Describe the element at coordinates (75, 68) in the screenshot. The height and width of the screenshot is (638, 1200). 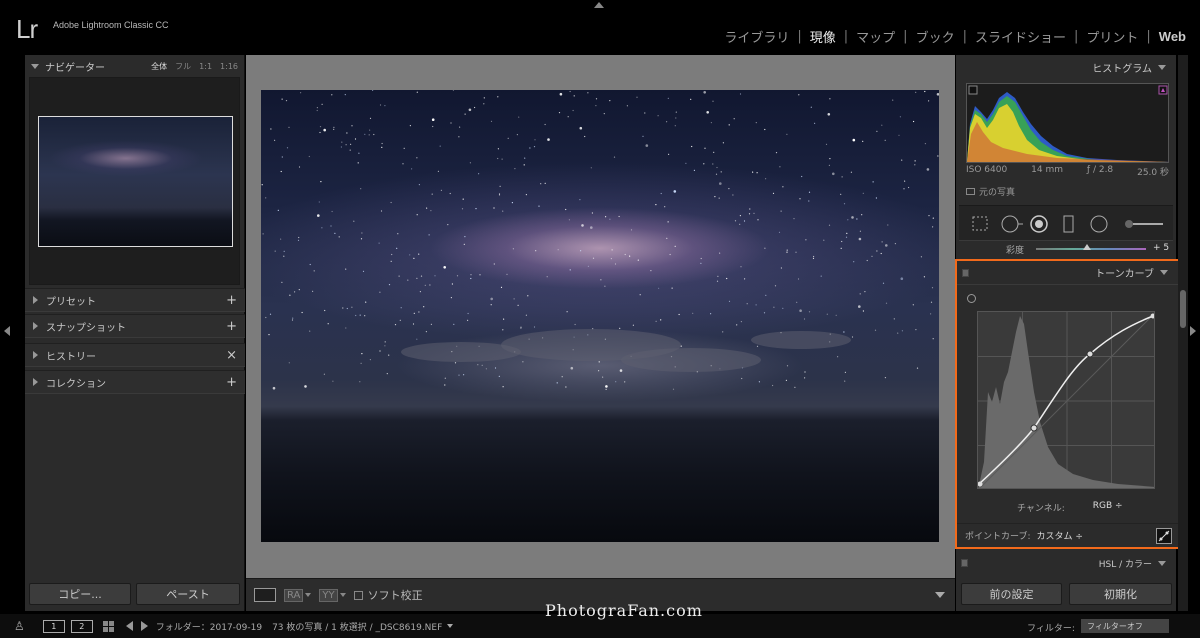
I see `navigator-title: ナビゲーター` at that location.